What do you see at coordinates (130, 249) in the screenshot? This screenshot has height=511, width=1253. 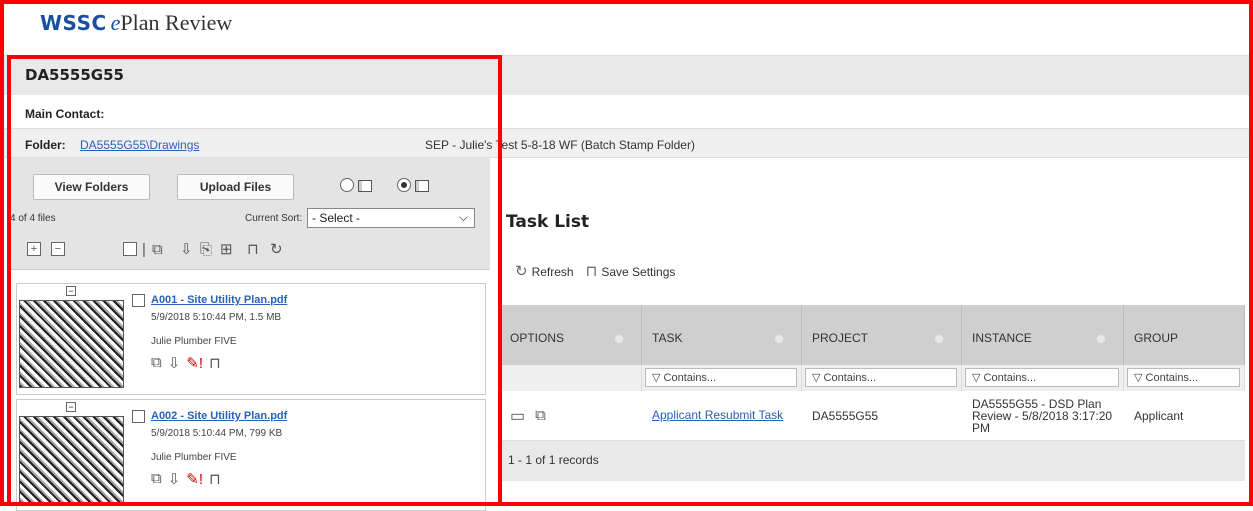 I see `select-all-checkbox` at bounding box center [130, 249].